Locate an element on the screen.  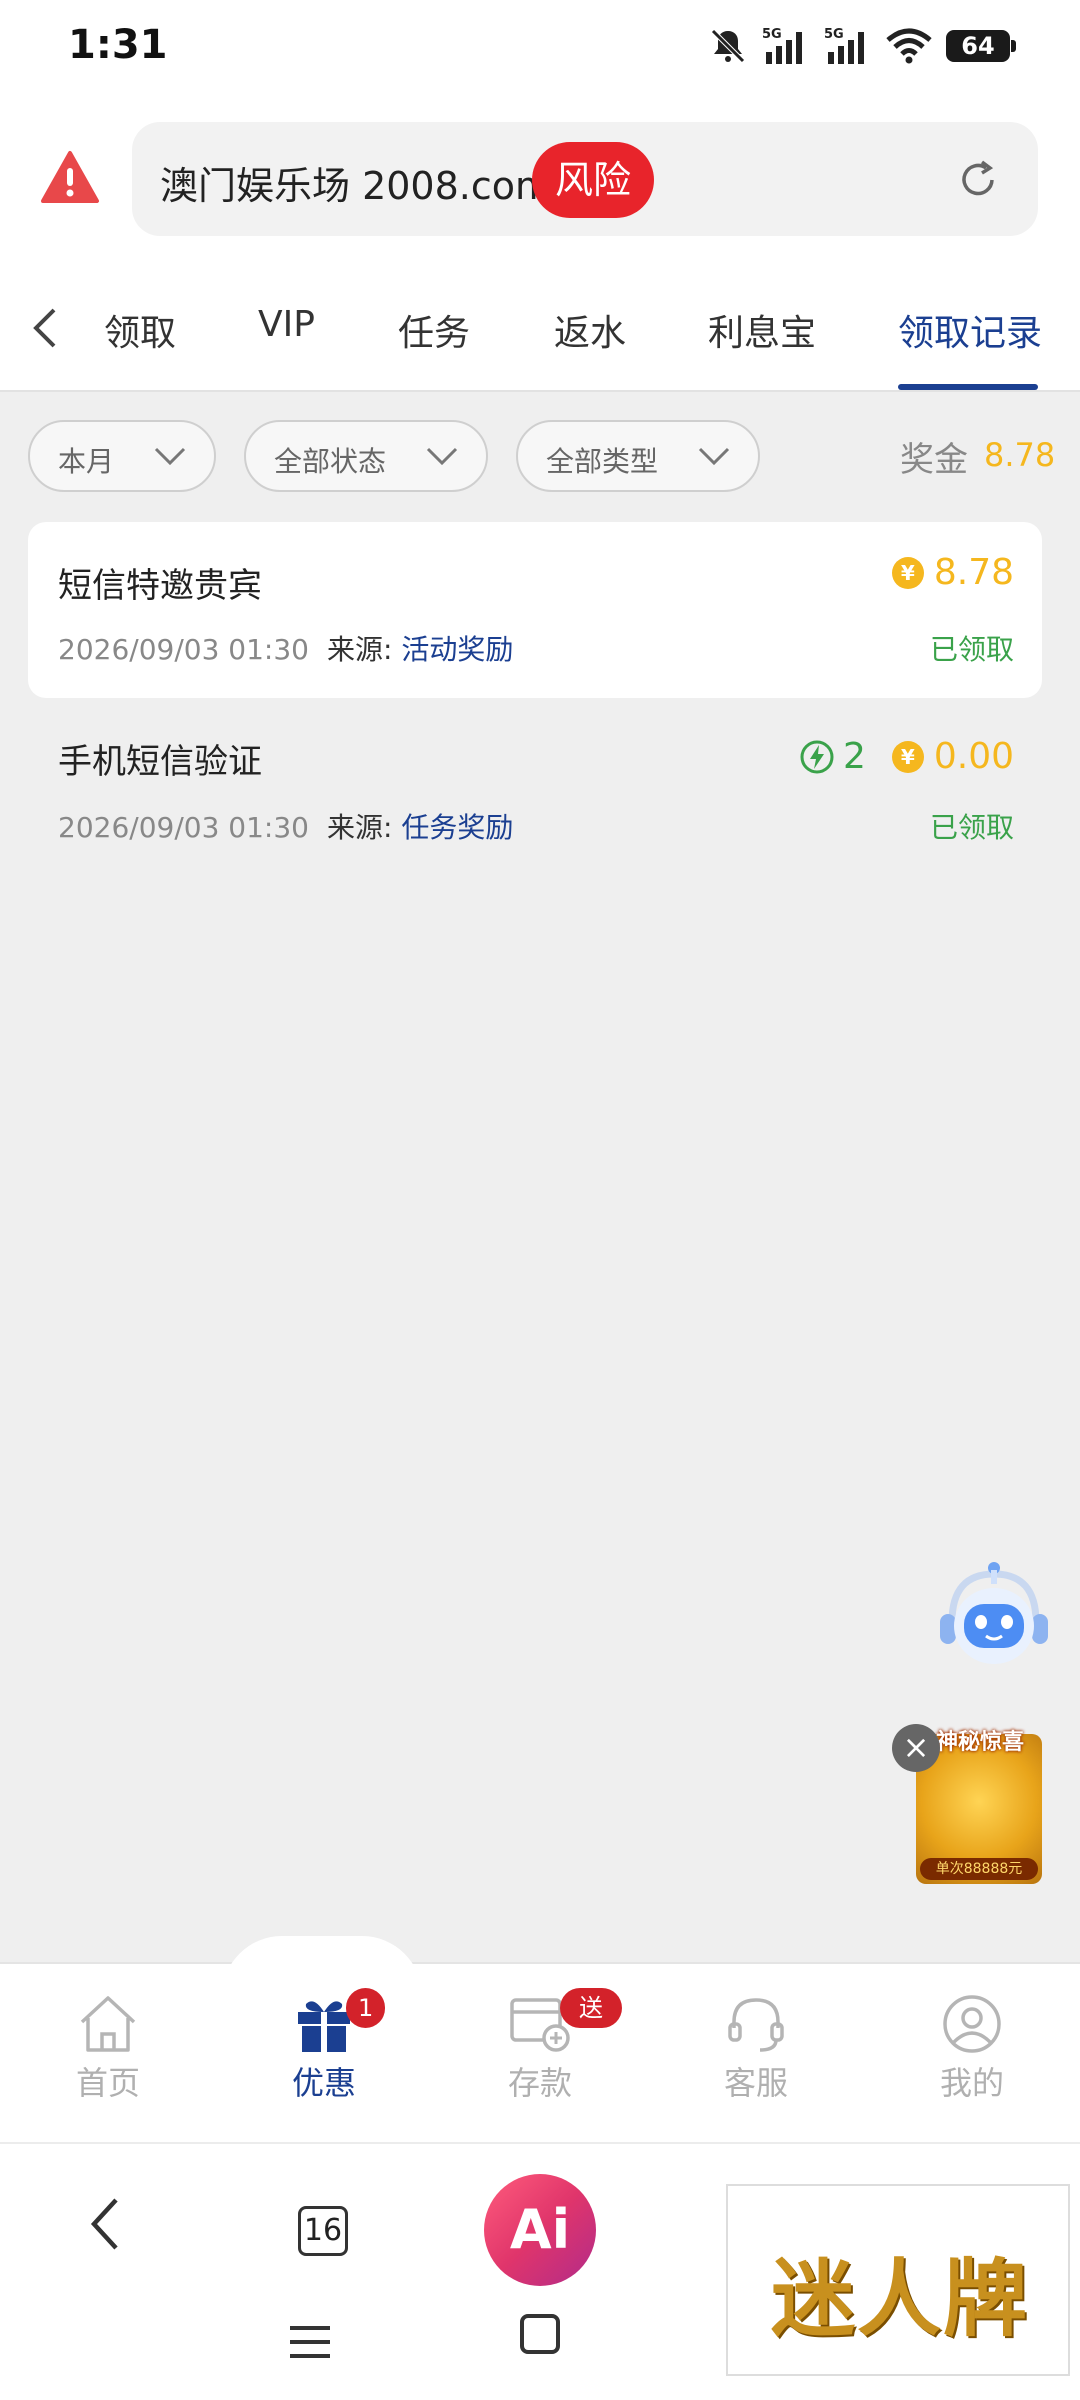
browser-address-row: 澳门娱乐场 2008.com 风险 is located at coordinates (540, 181).